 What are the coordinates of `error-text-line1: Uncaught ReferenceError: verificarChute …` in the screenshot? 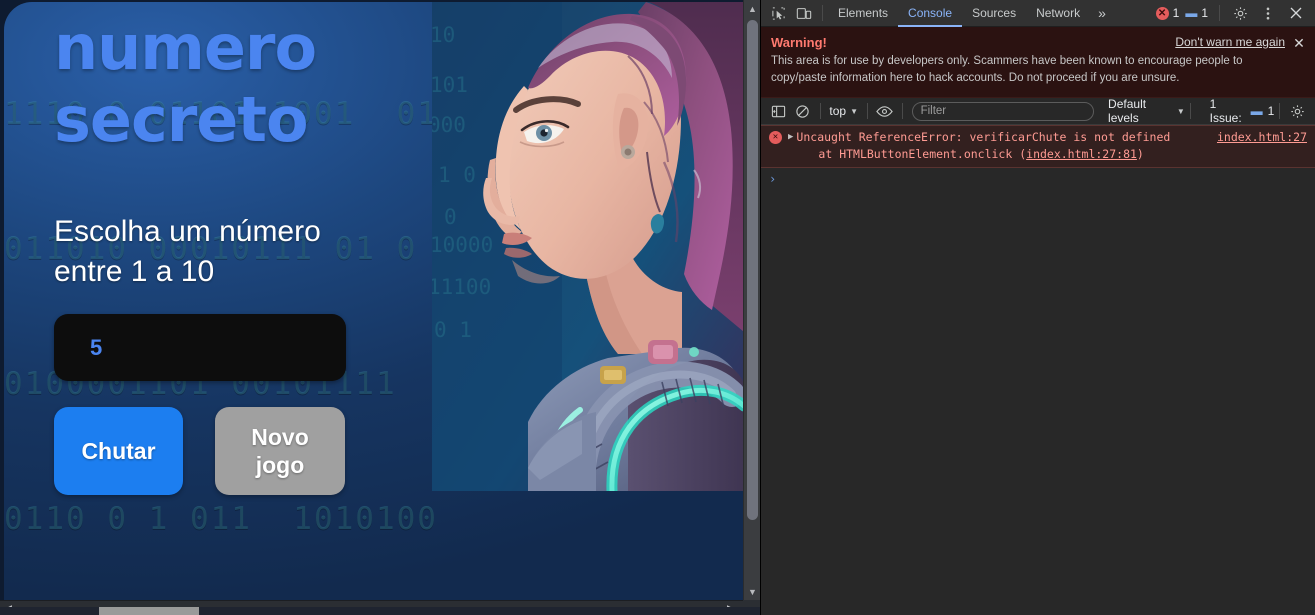 It's located at (983, 137).